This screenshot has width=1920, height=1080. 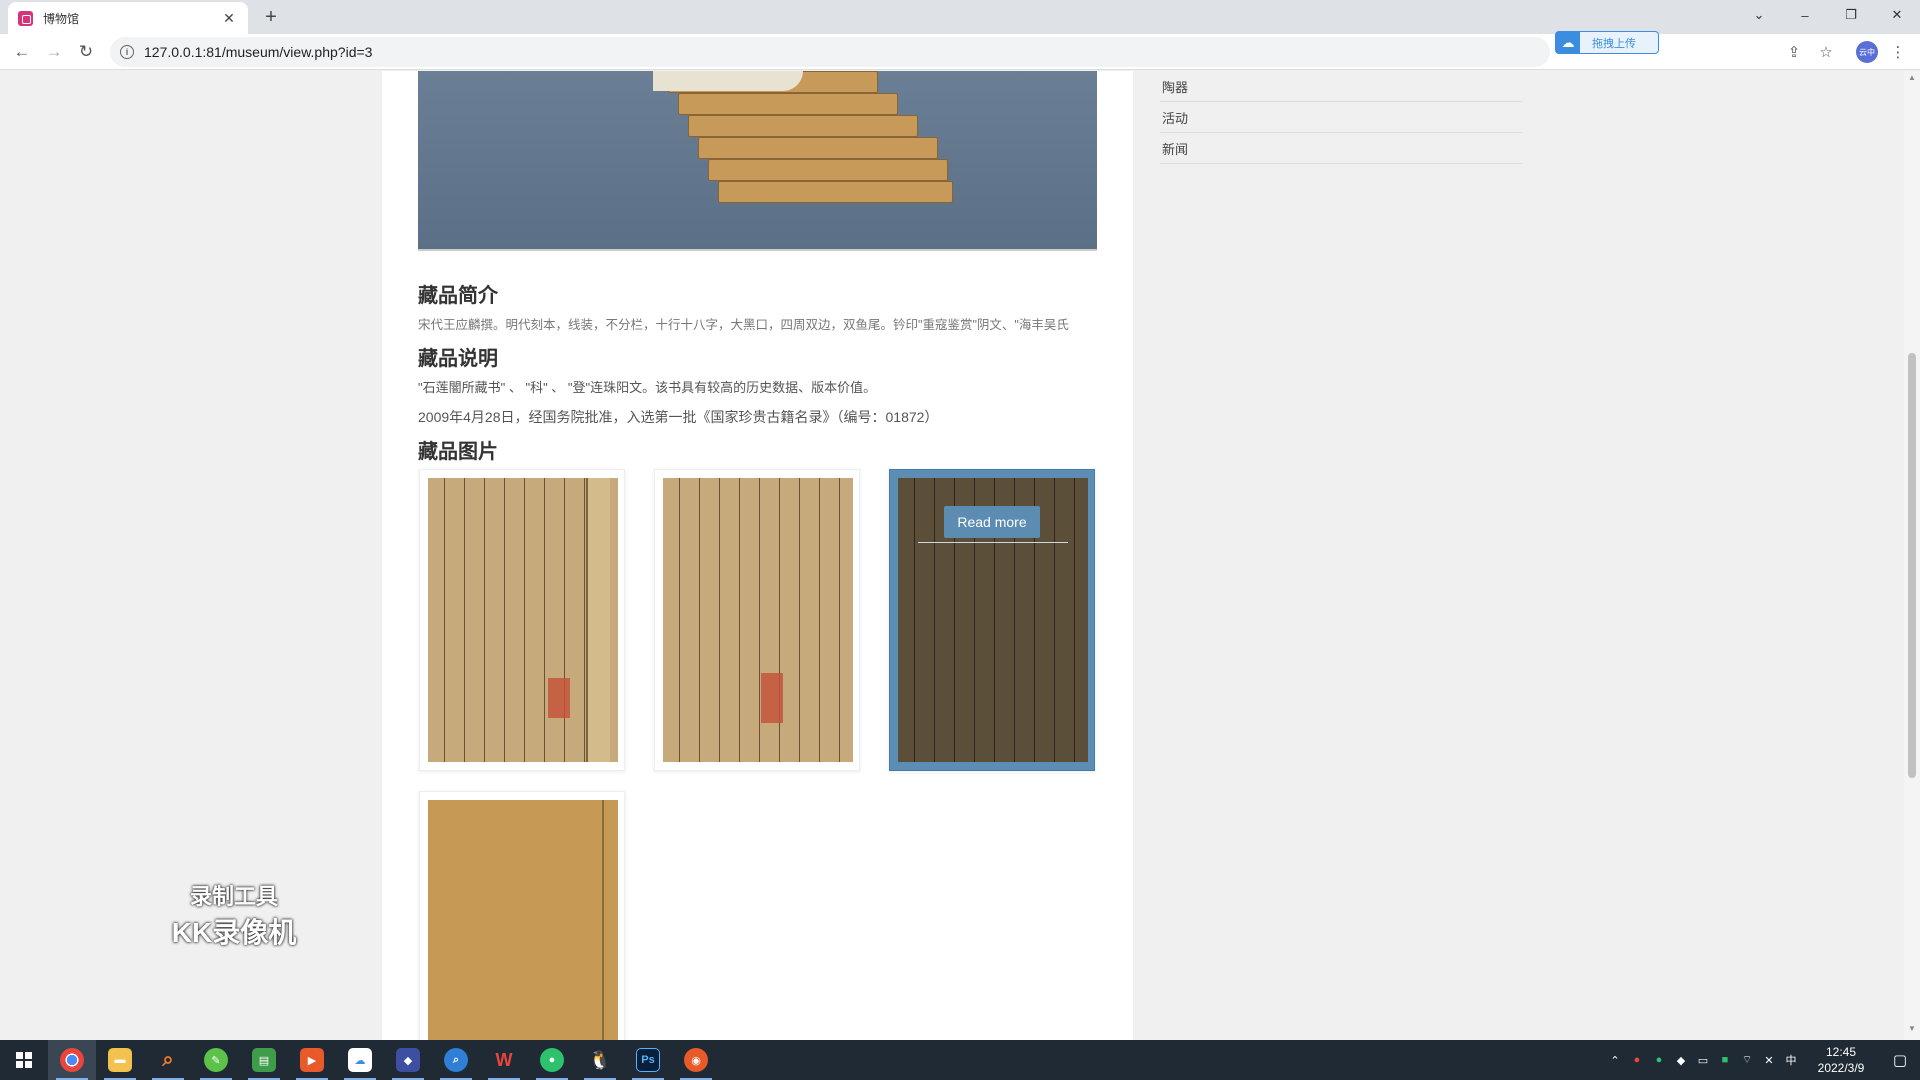 I want to click on category-list: 陶器 活动 新闻, so click(x=1341, y=117).